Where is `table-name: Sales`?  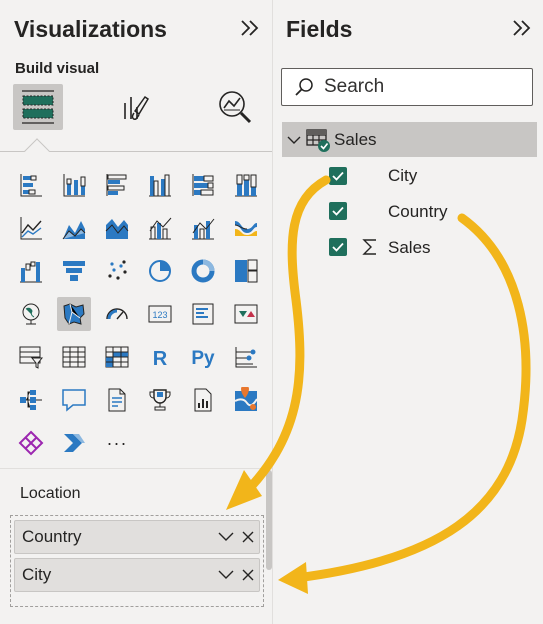 table-name: Sales is located at coordinates (355, 139).